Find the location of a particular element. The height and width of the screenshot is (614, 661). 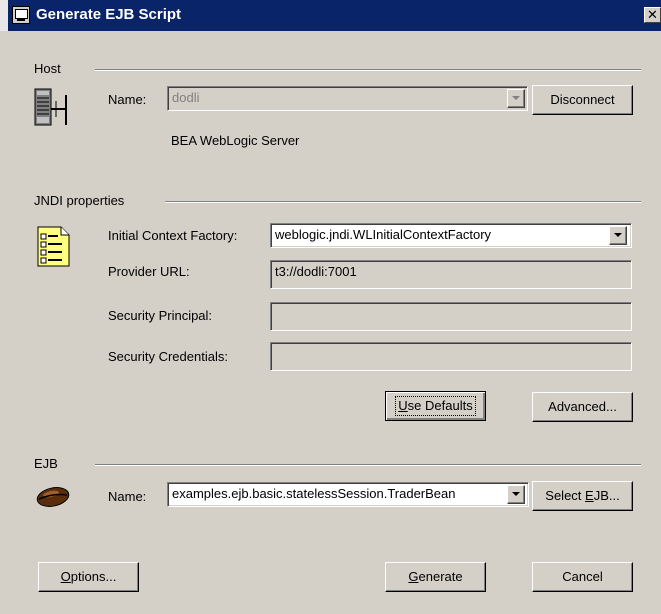

ejb-name-dropdown-arrow is located at coordinates (516, 494).